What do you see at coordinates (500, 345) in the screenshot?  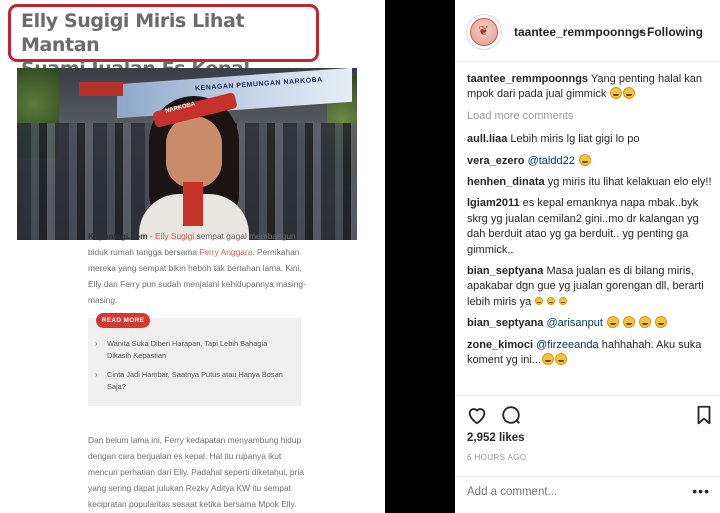 I see `comment-username: zone_kimoci` at bounding box center [500, 345].